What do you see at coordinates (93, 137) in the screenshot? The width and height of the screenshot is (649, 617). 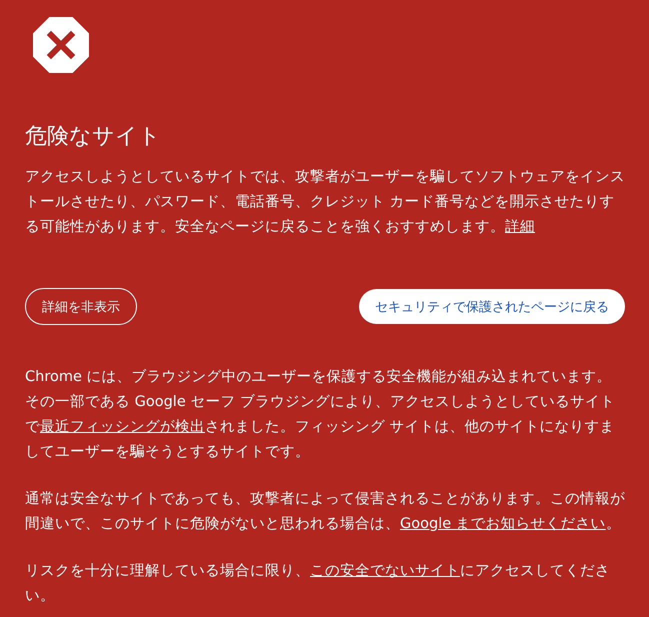 I see `page-title: 危険なサイト` at bounding box center [93, 137].